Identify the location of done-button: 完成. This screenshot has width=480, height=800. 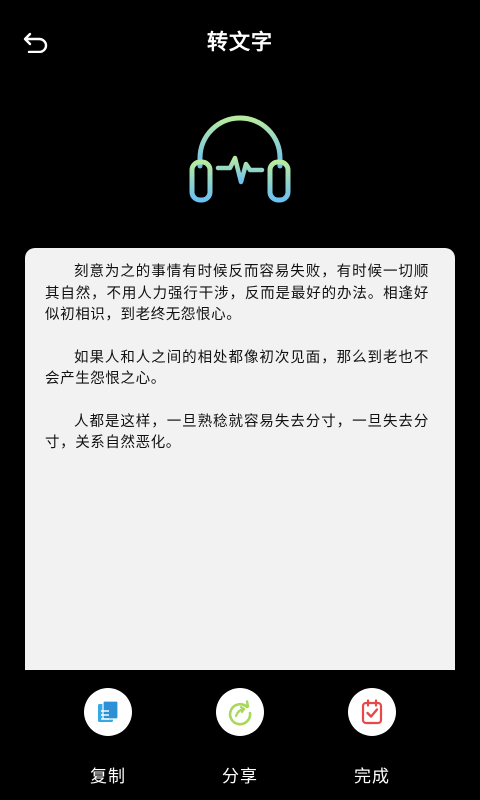
(372, 737).